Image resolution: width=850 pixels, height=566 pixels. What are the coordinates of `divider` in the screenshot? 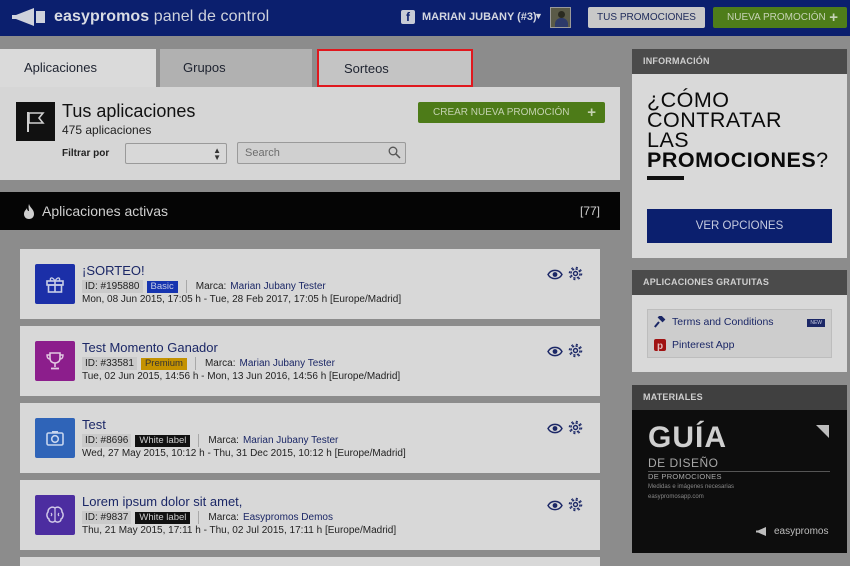 It's located at (665, 178).